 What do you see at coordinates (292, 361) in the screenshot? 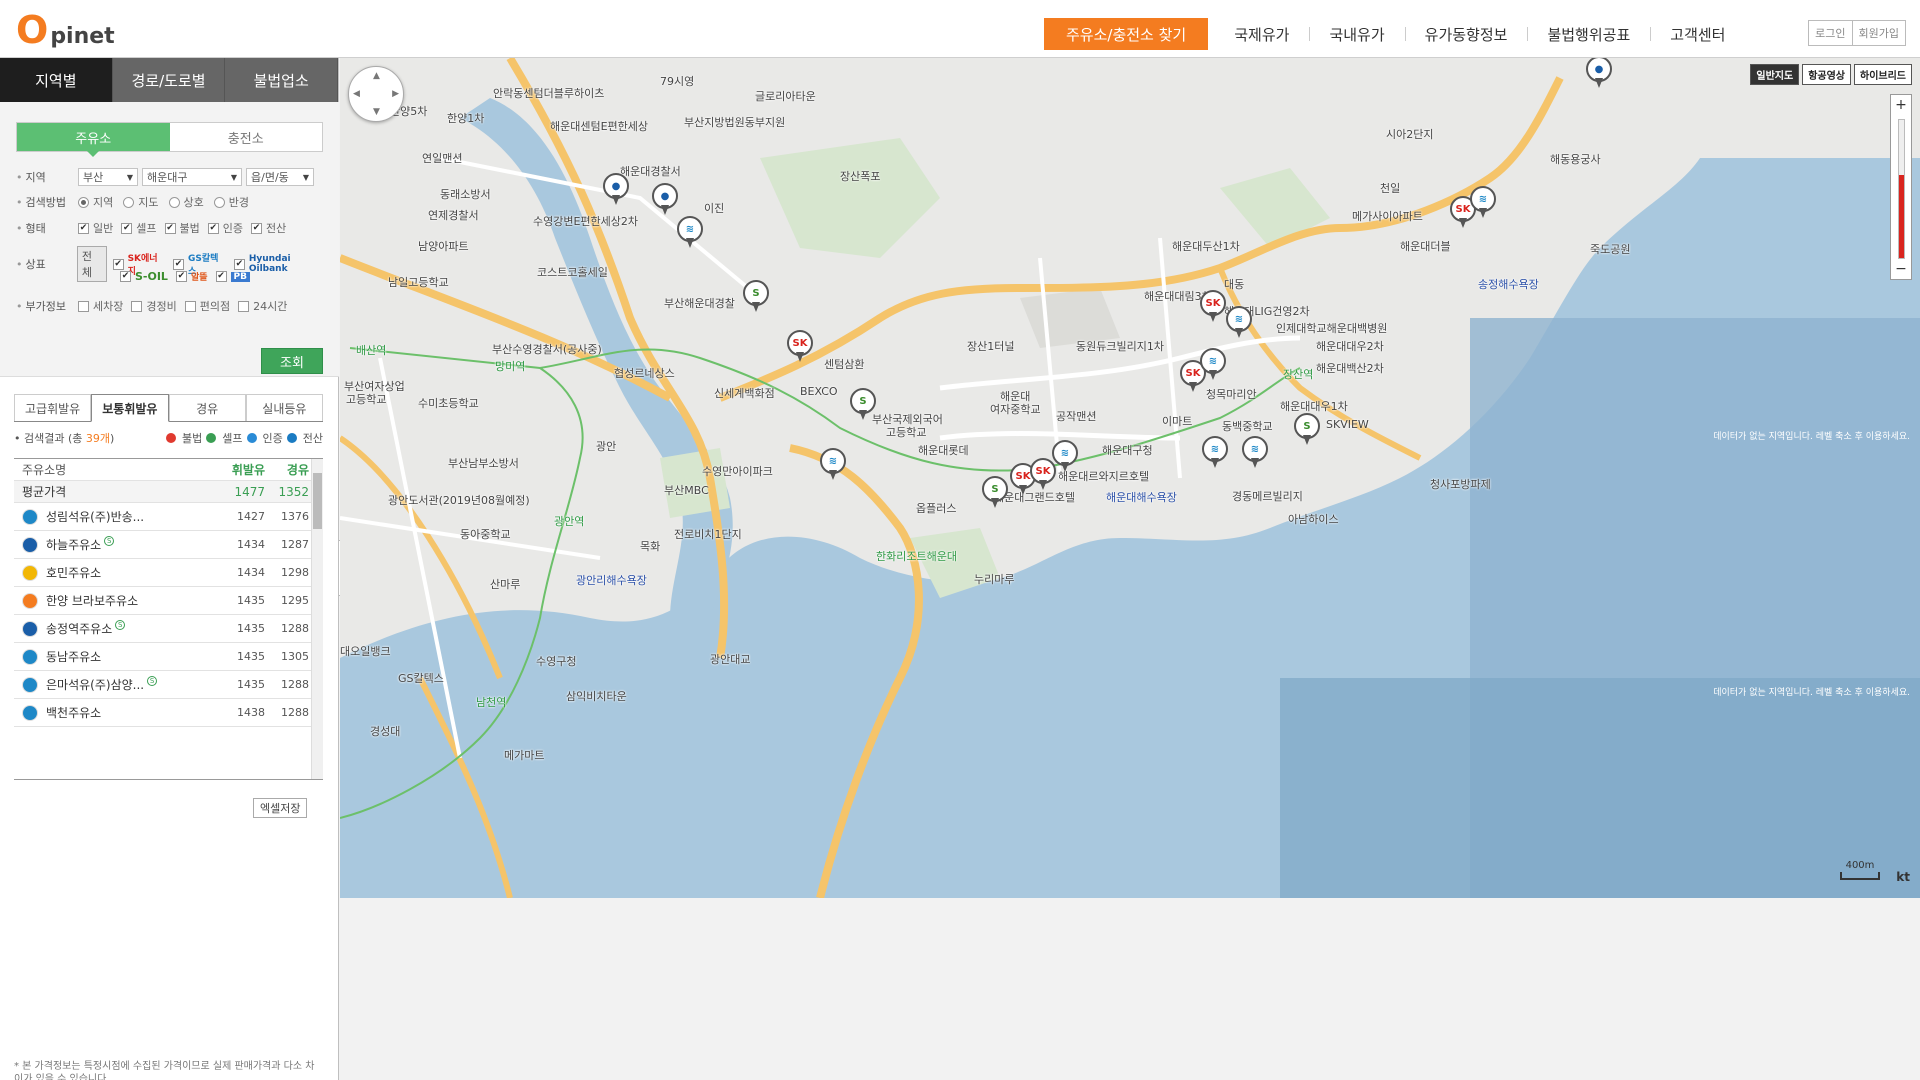
I see `search-button: 조회` at bounding box center [292, 361].